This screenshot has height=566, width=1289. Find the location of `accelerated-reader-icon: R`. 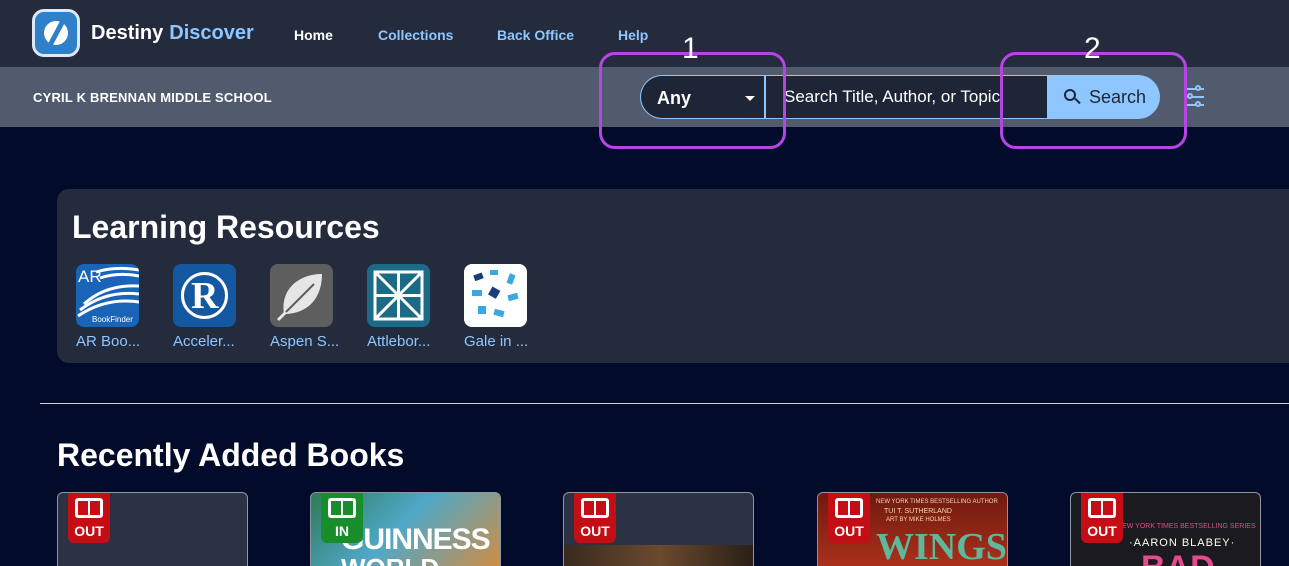

accelerated-reader-icon: R is located at coordinates (204, 295).